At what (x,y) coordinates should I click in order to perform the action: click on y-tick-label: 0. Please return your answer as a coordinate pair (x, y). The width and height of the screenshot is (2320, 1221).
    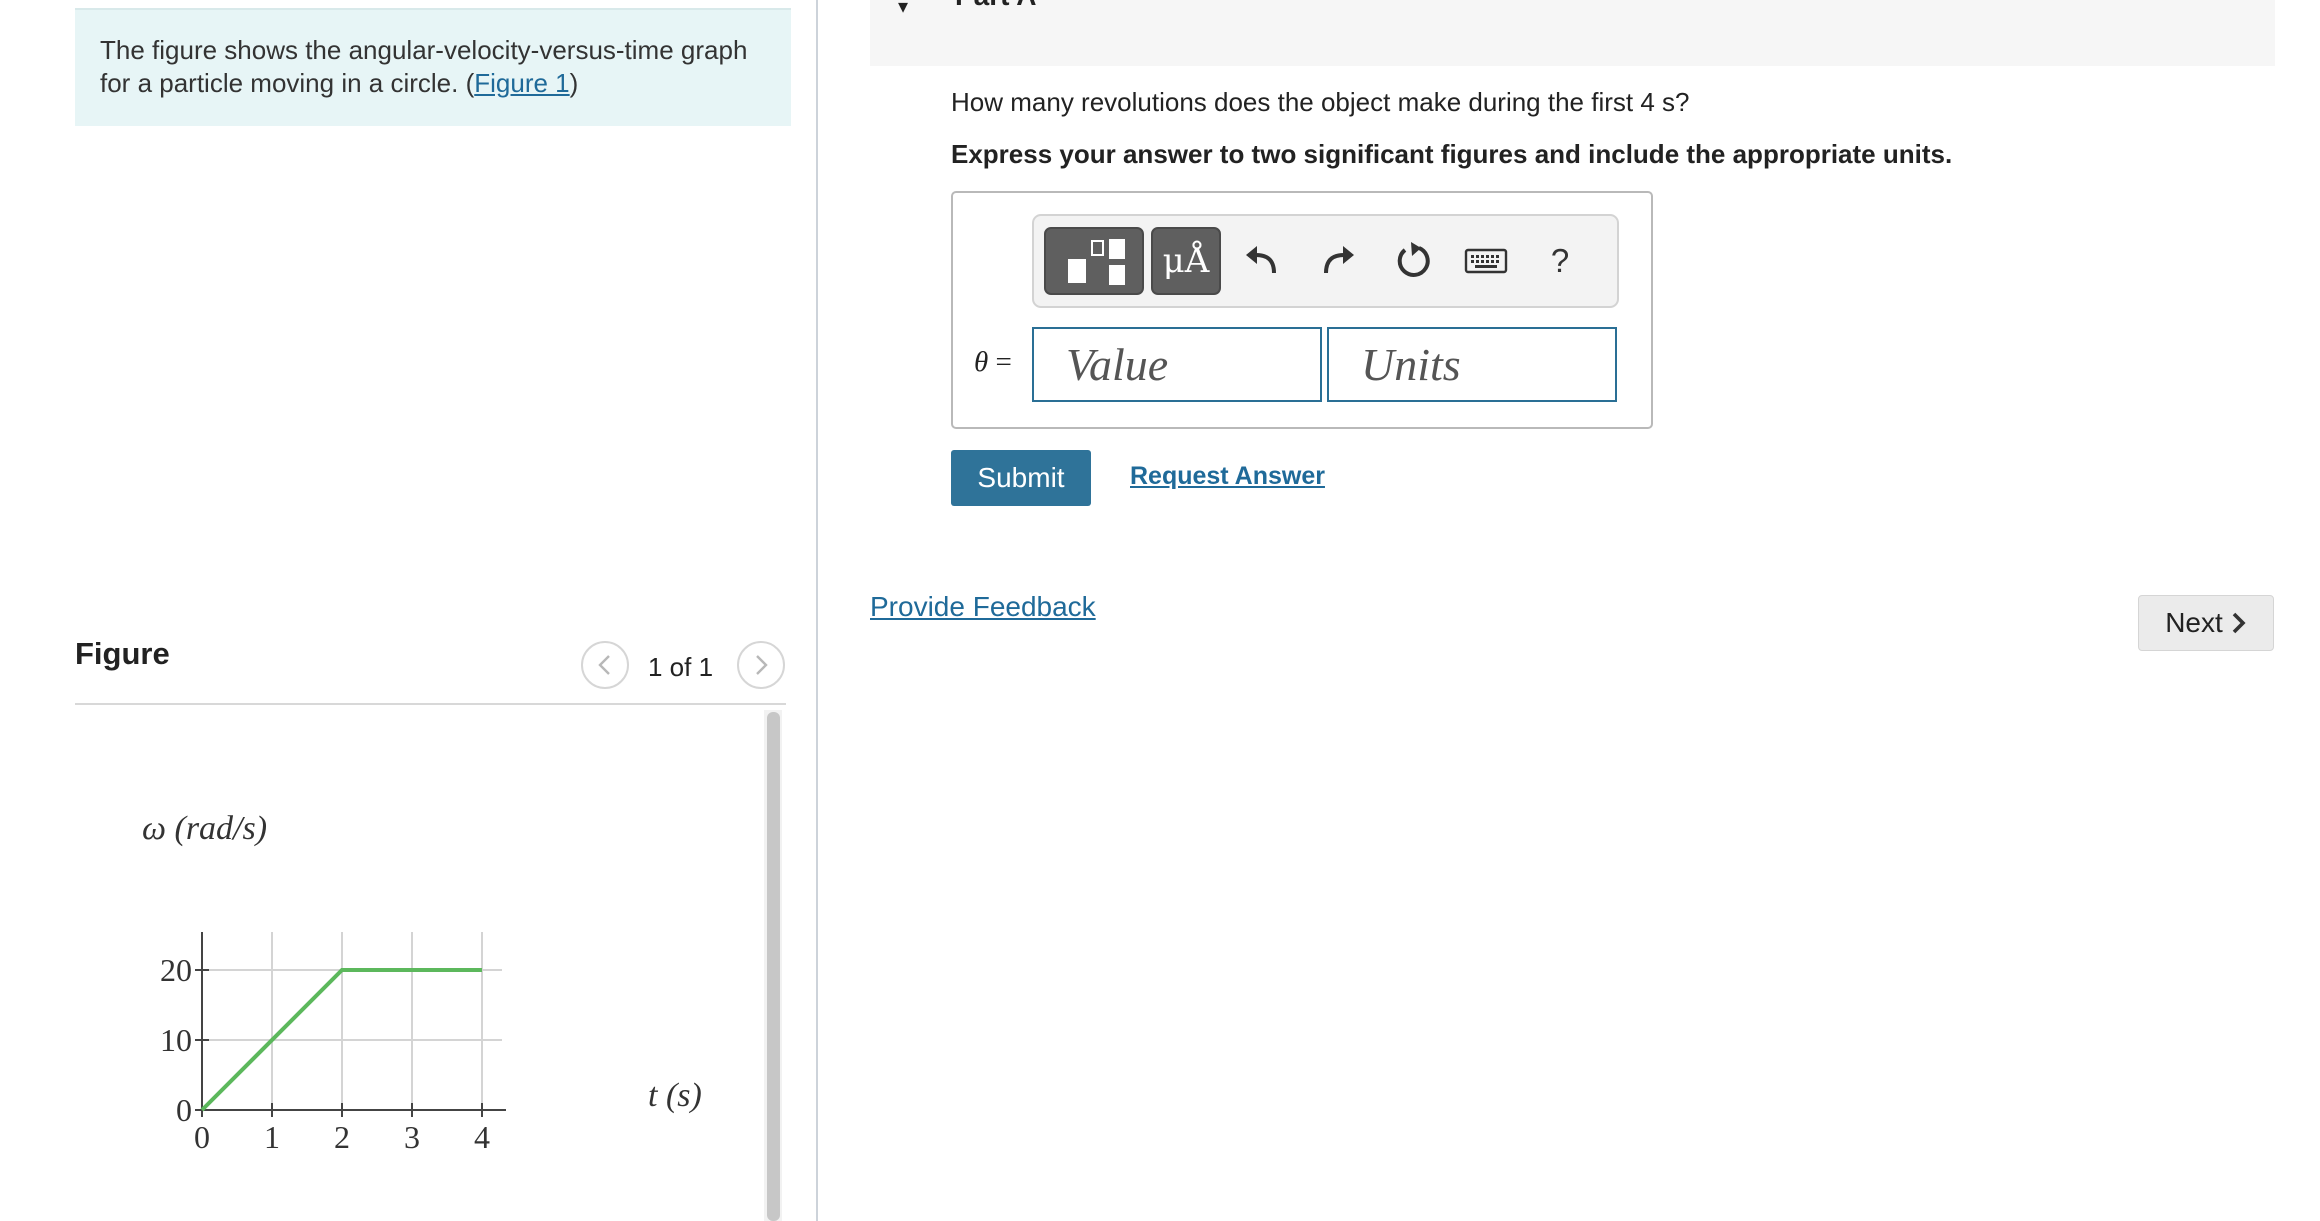
    Looking at the image, I should click on (184, 1110).